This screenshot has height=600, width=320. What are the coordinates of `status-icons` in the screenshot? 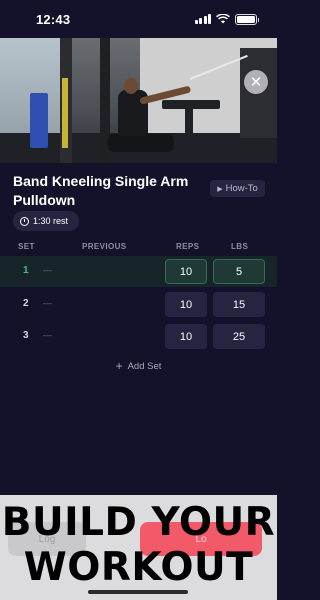 It's located at (226, 19).